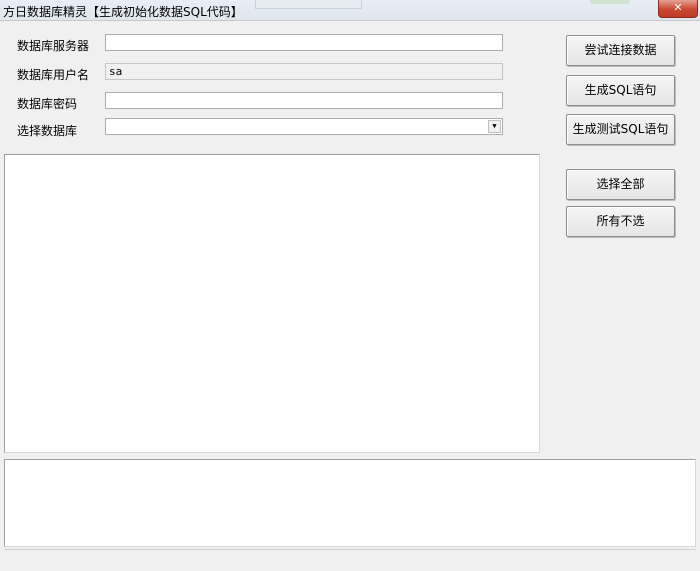  What do you see at coordinates (620, 221) in the screenshot?
I see `select-none-button: 所有不选` at bounding box center [620, 221].